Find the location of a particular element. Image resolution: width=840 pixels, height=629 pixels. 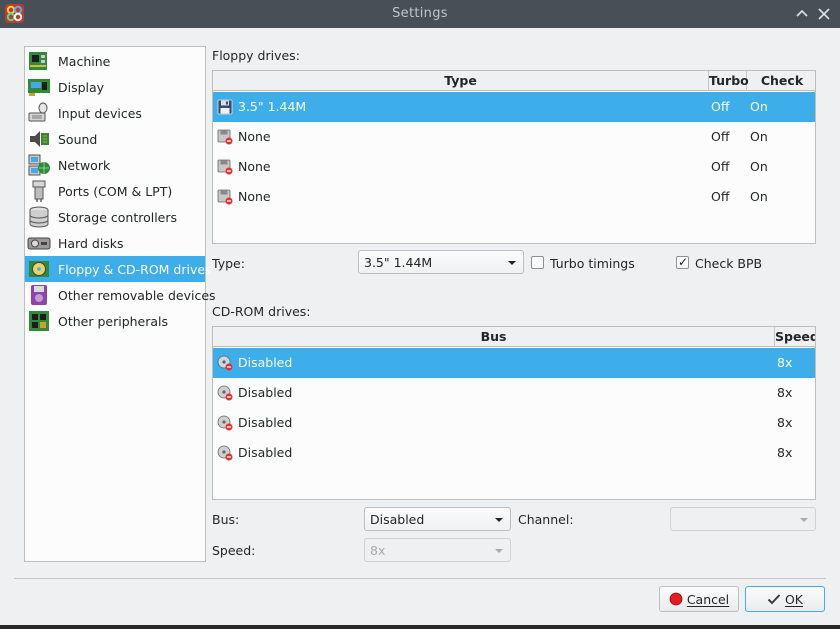

hard-disks-icon is located at coordinates (39, 243).